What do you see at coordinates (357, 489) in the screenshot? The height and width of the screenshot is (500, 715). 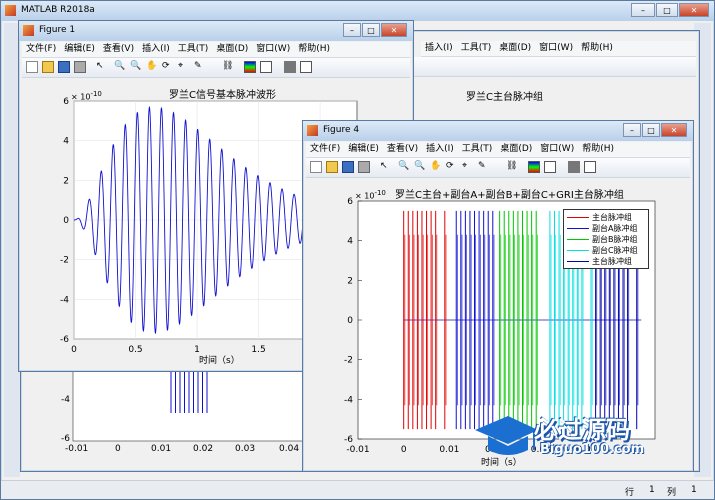 I see `main-status-bar: 行 1 列 1` at bounding box center [357, 489].